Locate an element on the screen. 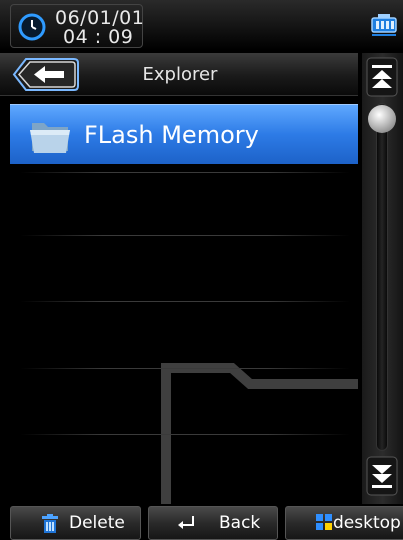 This screenshot has height=540, width=403. list-item-flash-memory: FLash Memory is located at coordinates (184, 134).